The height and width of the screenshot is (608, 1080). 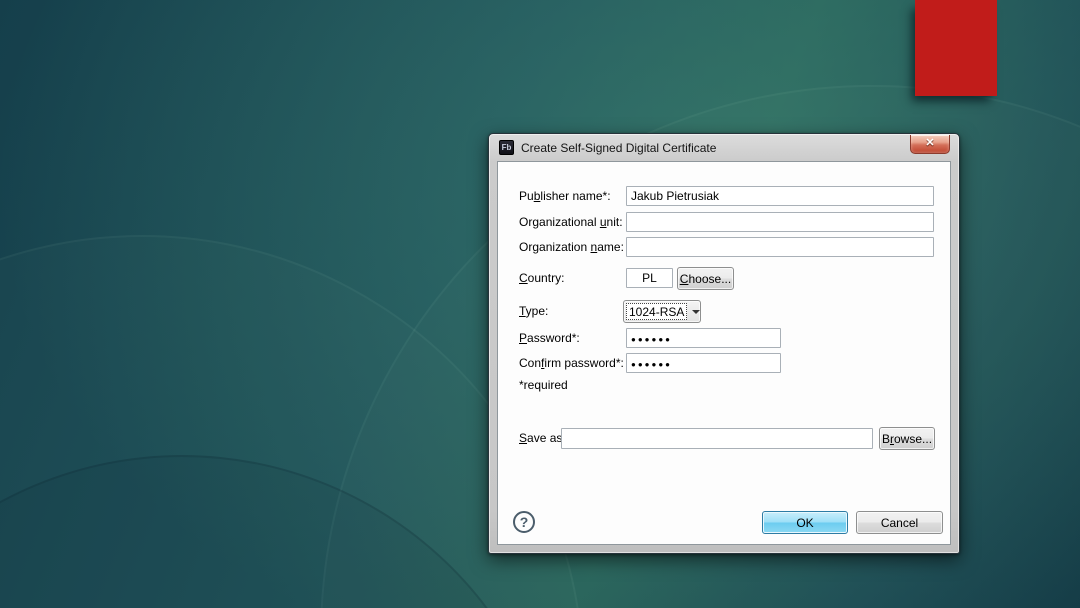 I want to click on close-button: ✕, so click(x=930, y=144).